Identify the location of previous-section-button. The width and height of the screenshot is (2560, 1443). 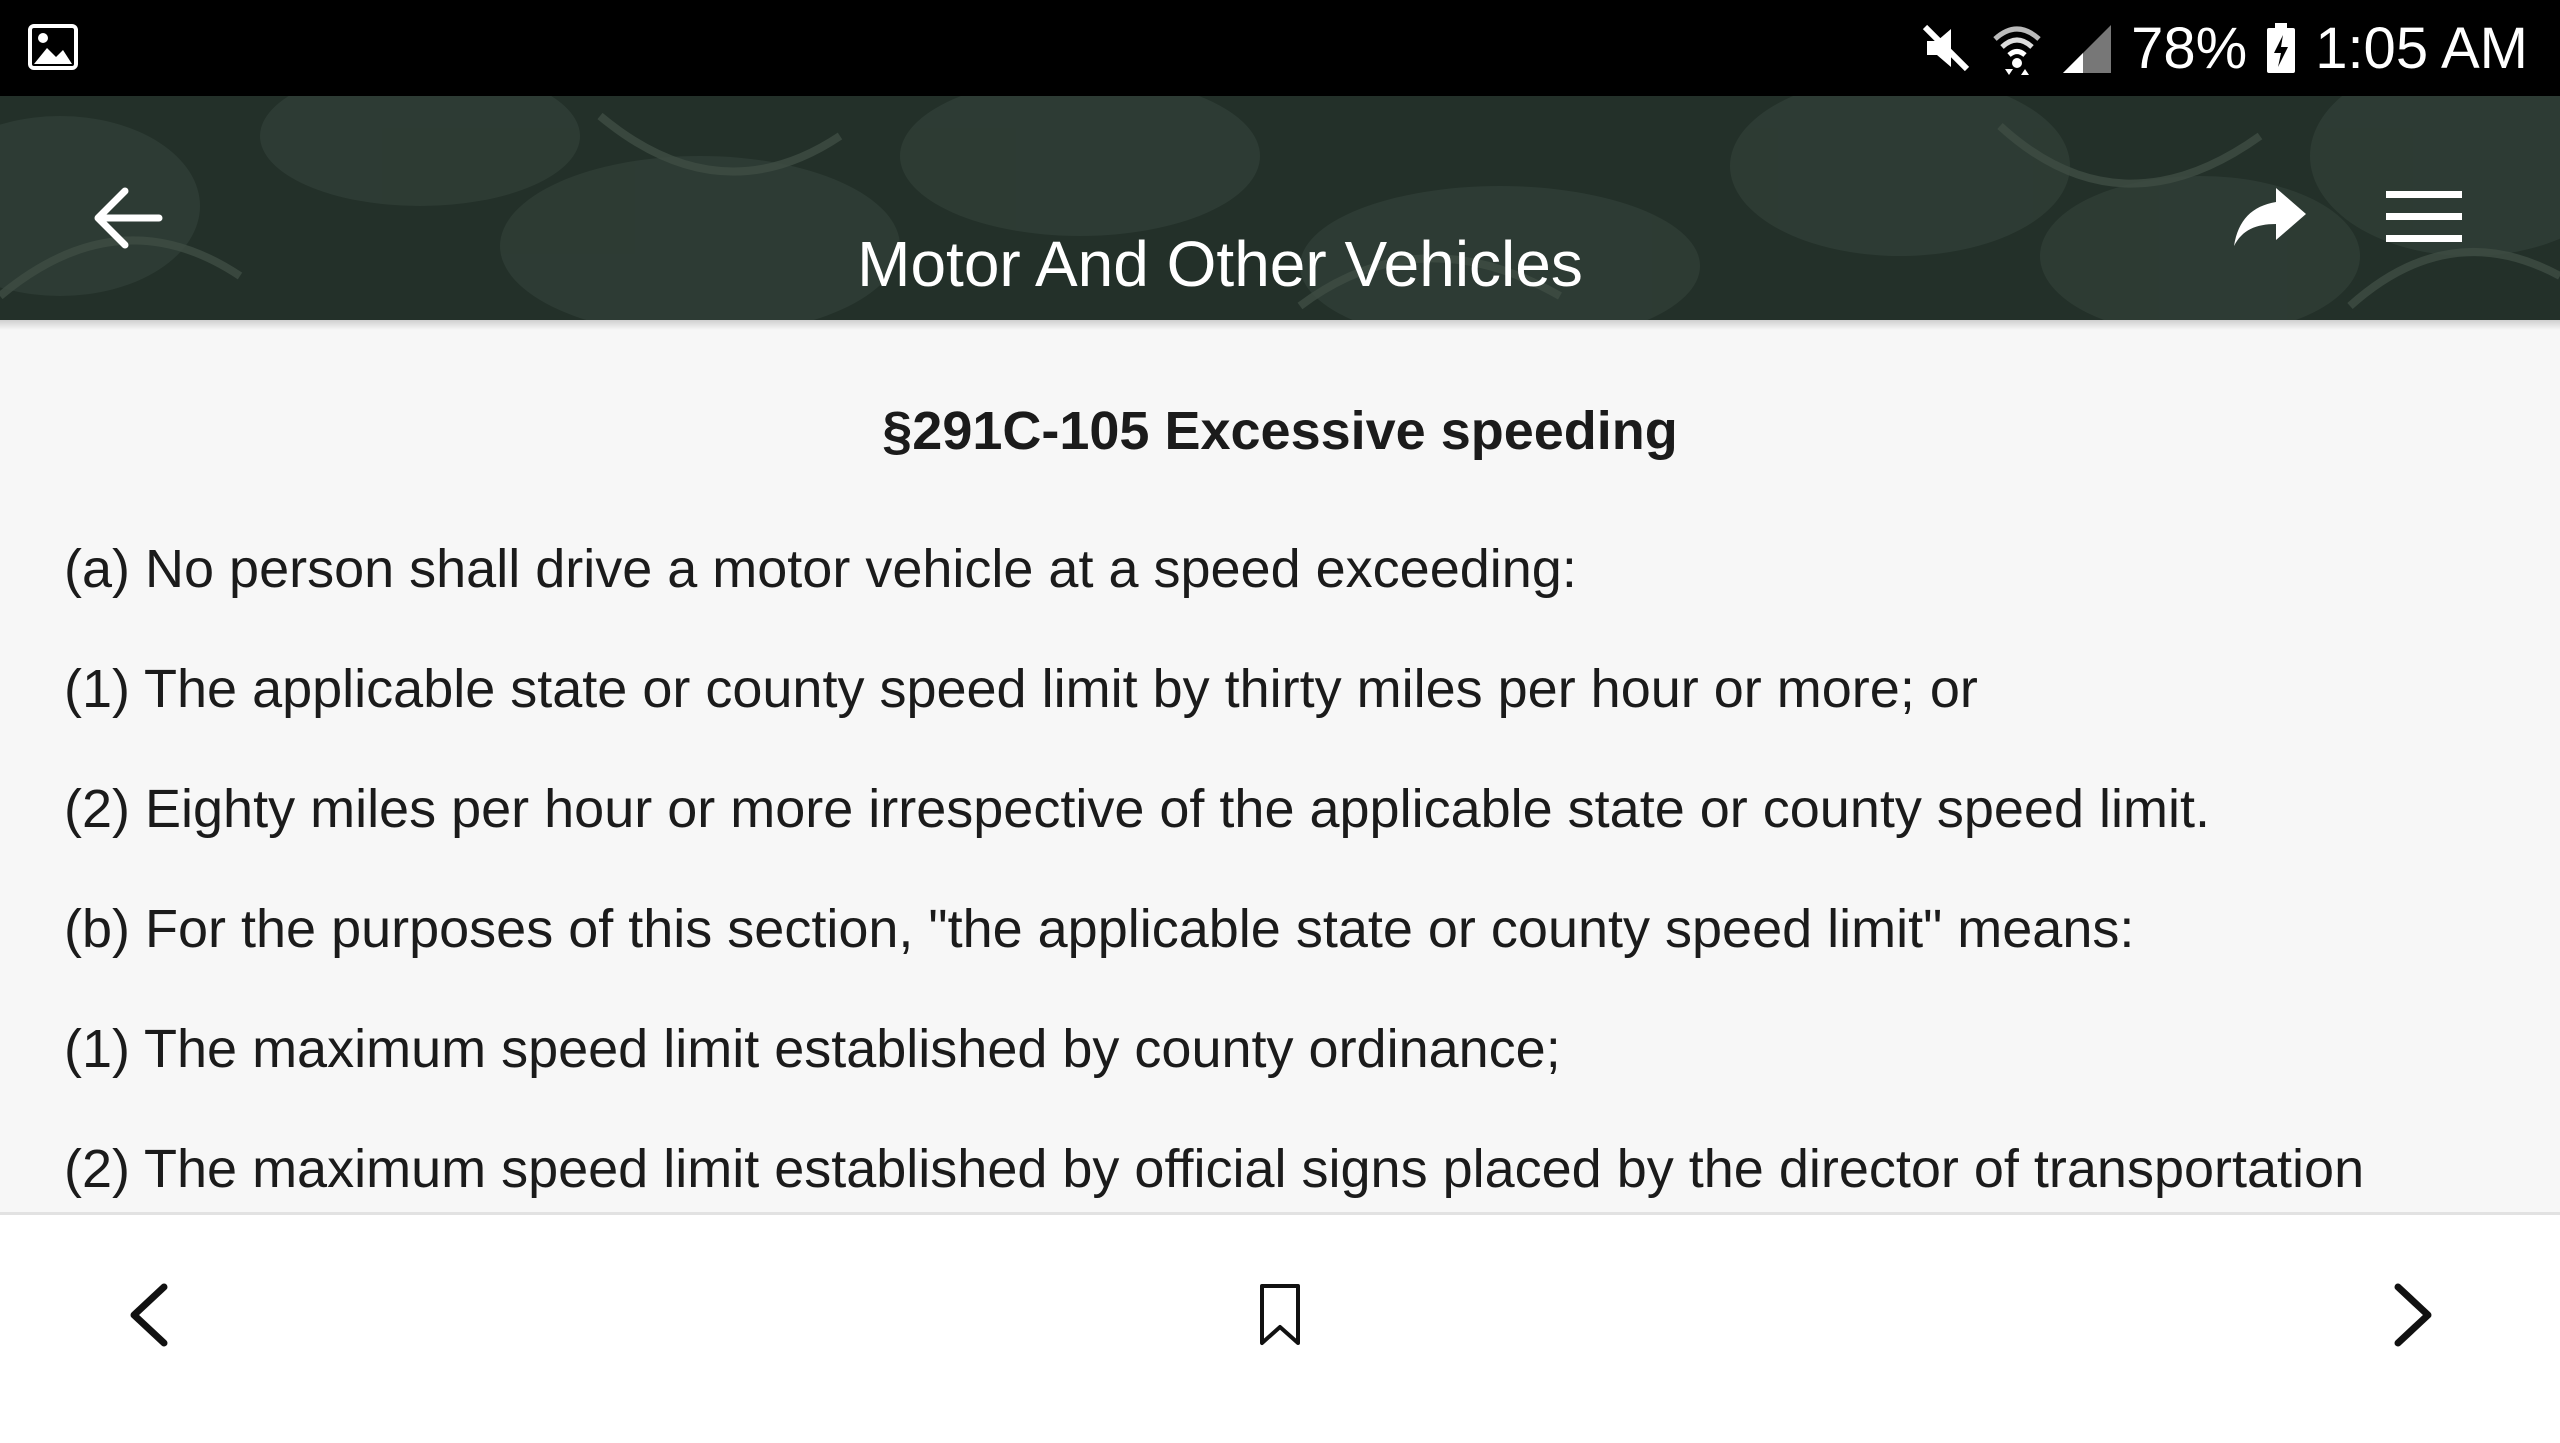
(148, 1315).